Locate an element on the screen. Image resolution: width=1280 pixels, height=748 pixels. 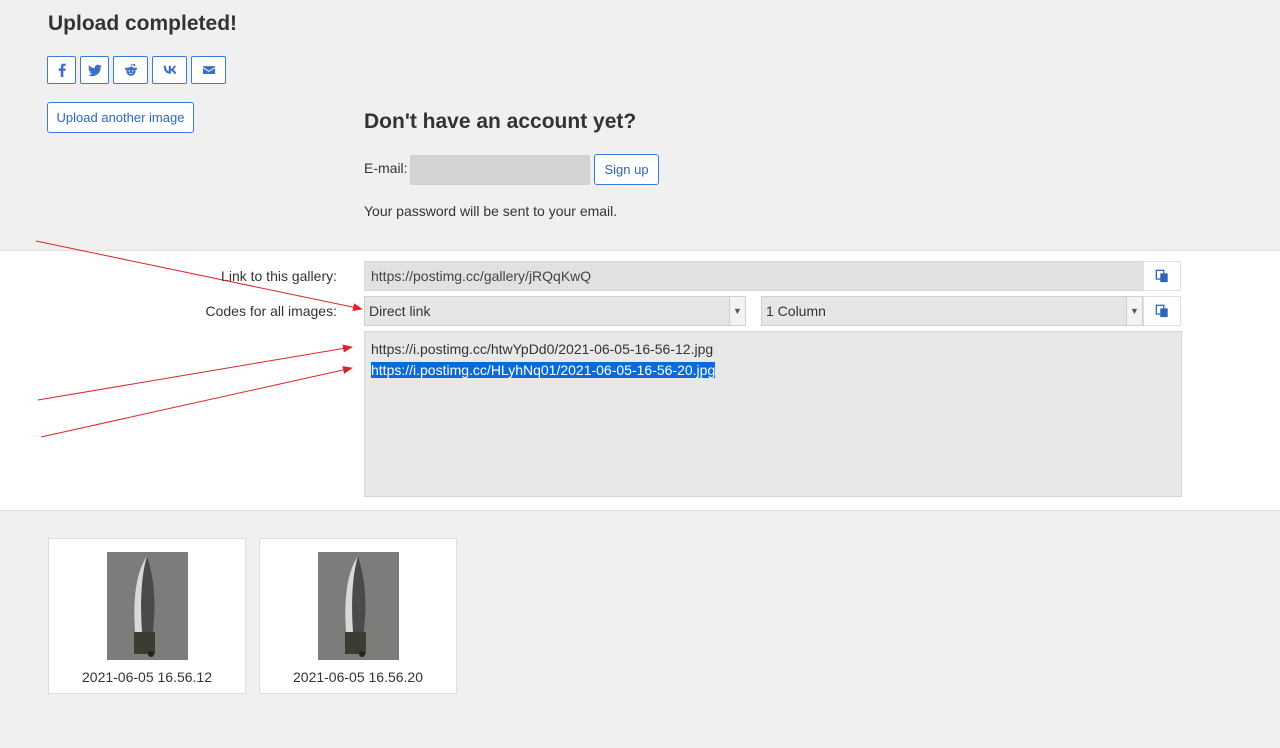
account-heading: Don't have an account yet? is located at coordinates (500, 121).